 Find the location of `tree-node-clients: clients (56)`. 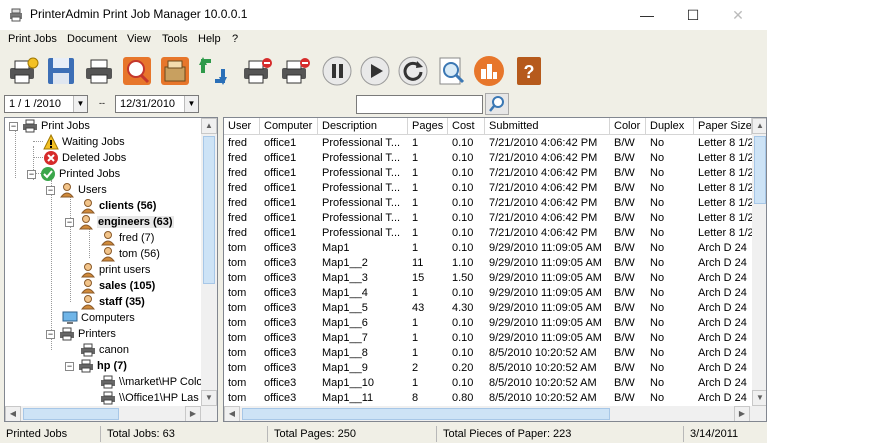

tree-node-clients: clients (56) is located at coordinates (118, 206).